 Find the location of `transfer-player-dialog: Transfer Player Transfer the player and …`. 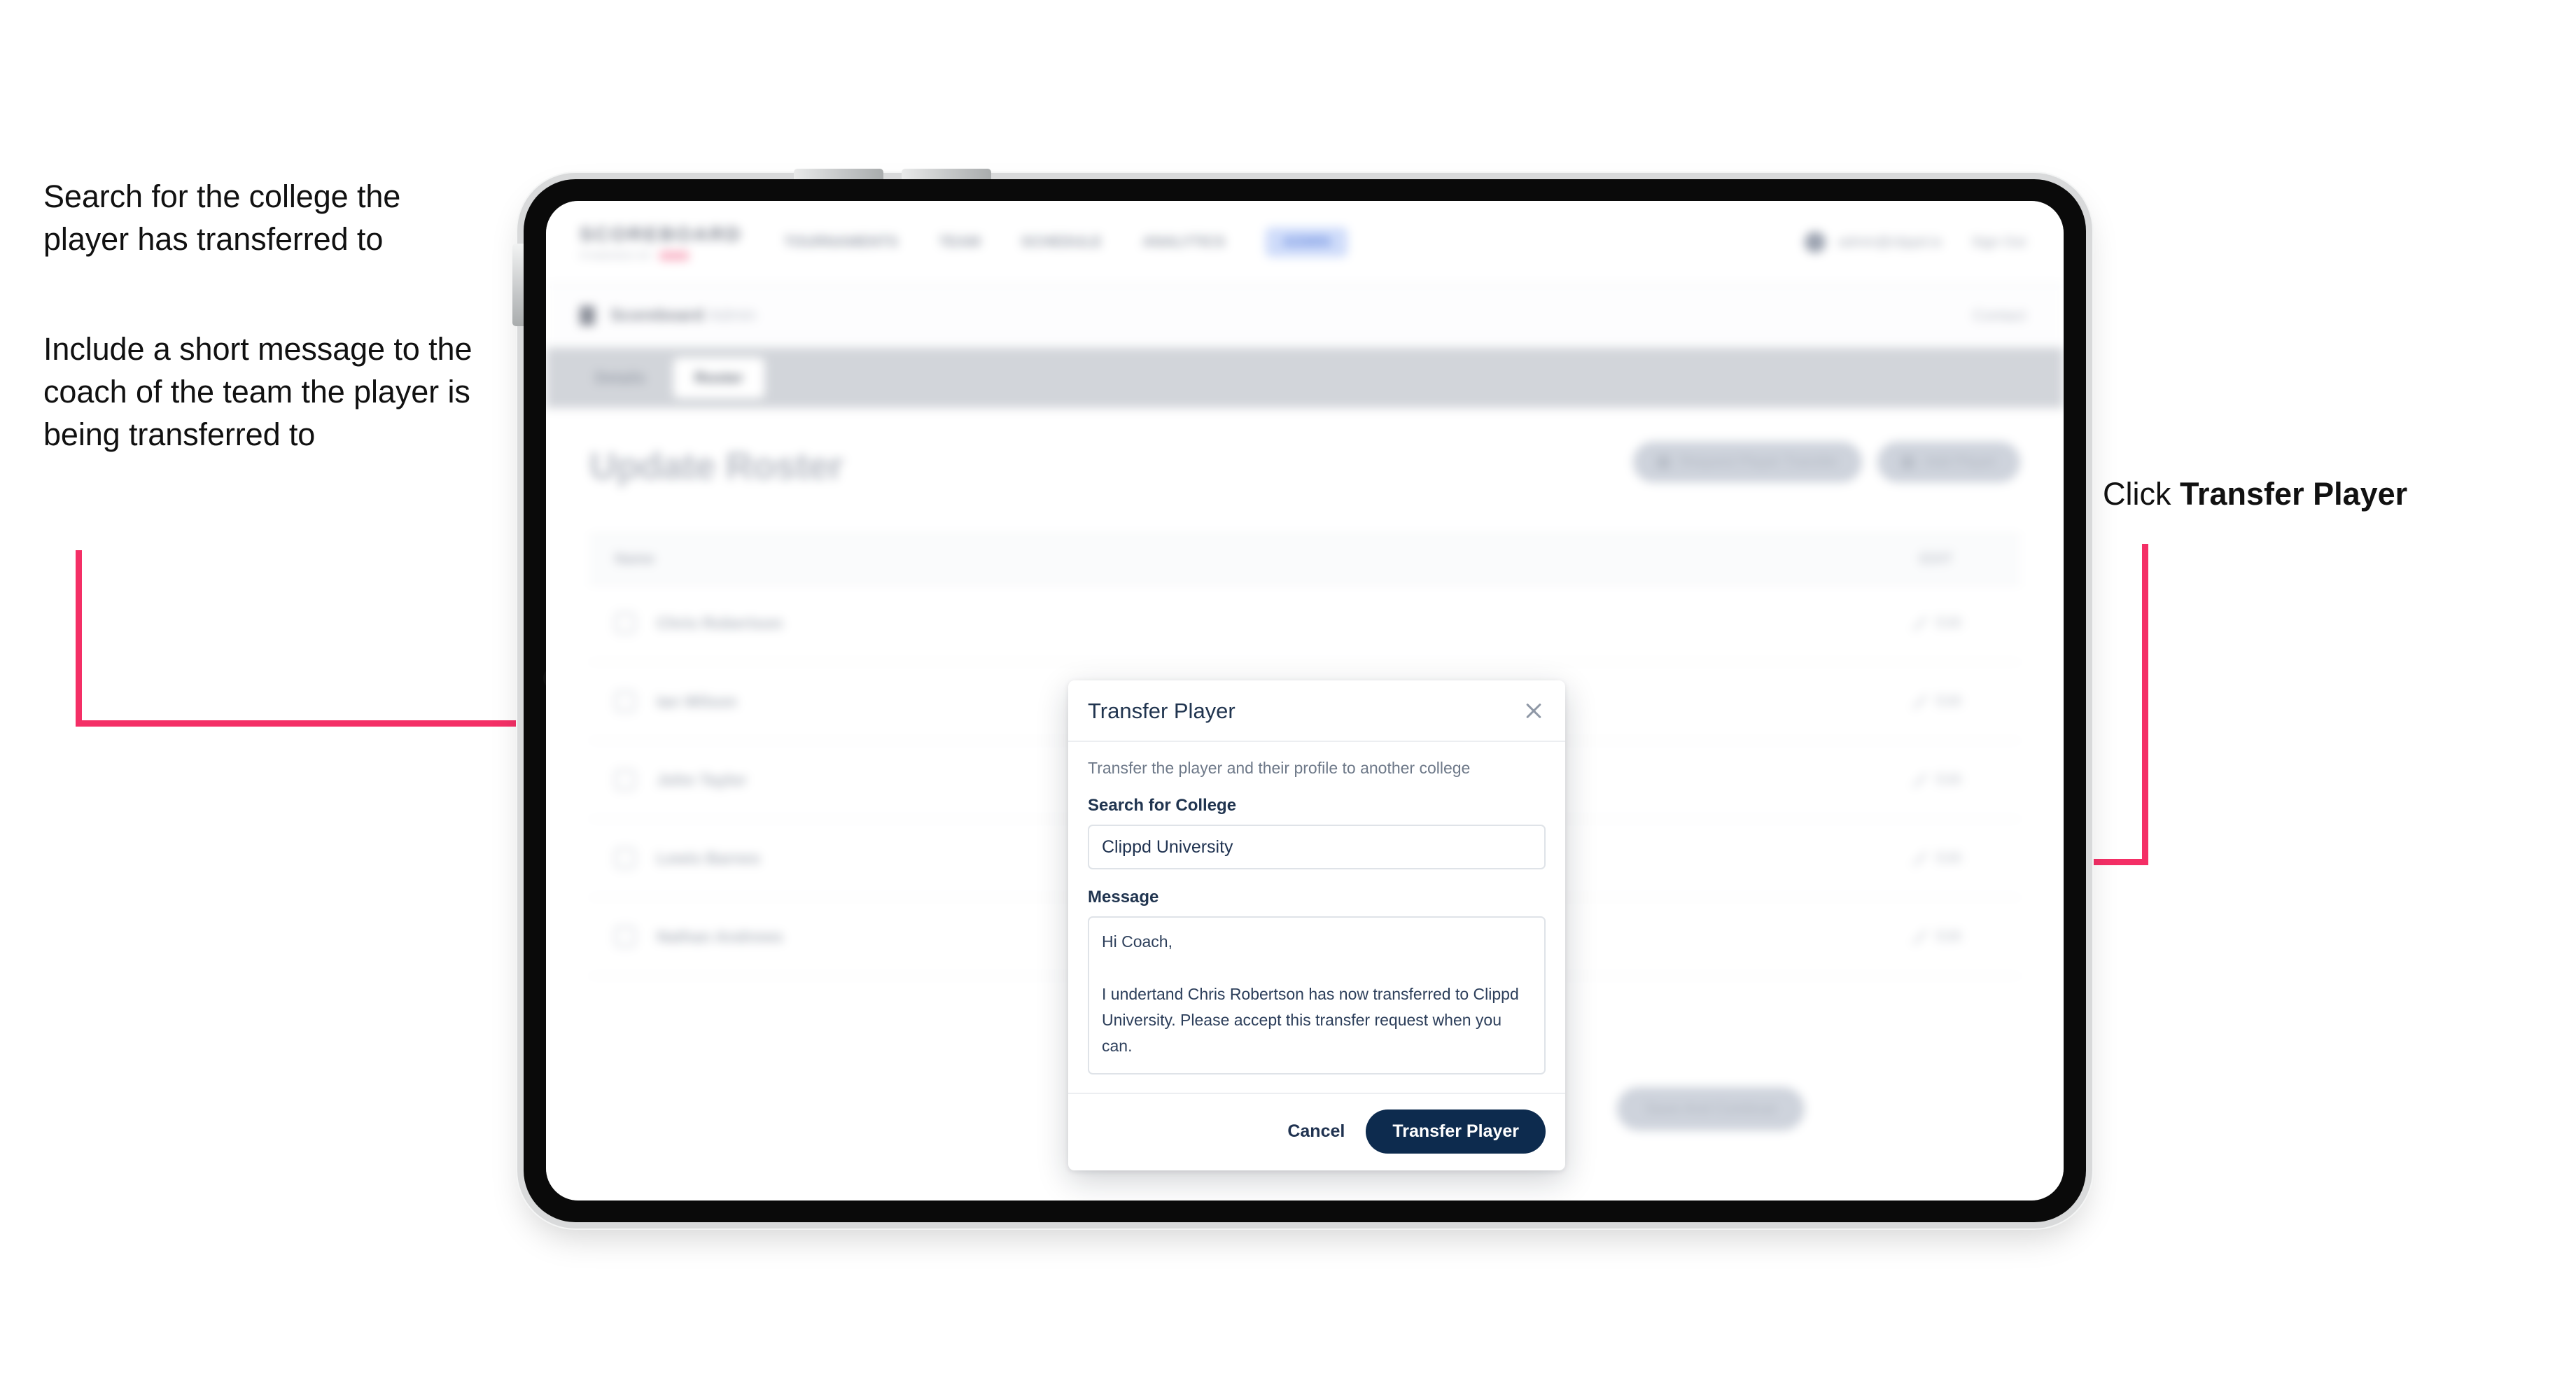

transfer-player-dialog: Transfer Player Transfer the player and … is located at coordinates (1316, 925).